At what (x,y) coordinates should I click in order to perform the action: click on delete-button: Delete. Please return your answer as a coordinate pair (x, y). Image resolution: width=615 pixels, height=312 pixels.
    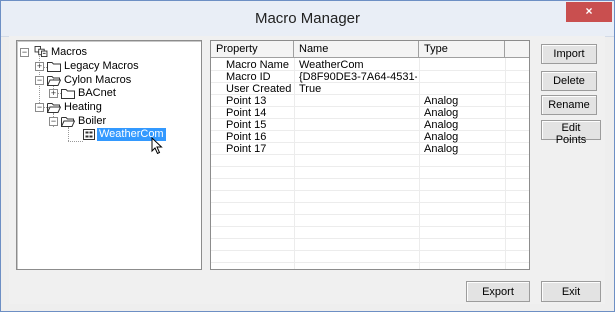
    Looking at the image, I should click on (569, 81).